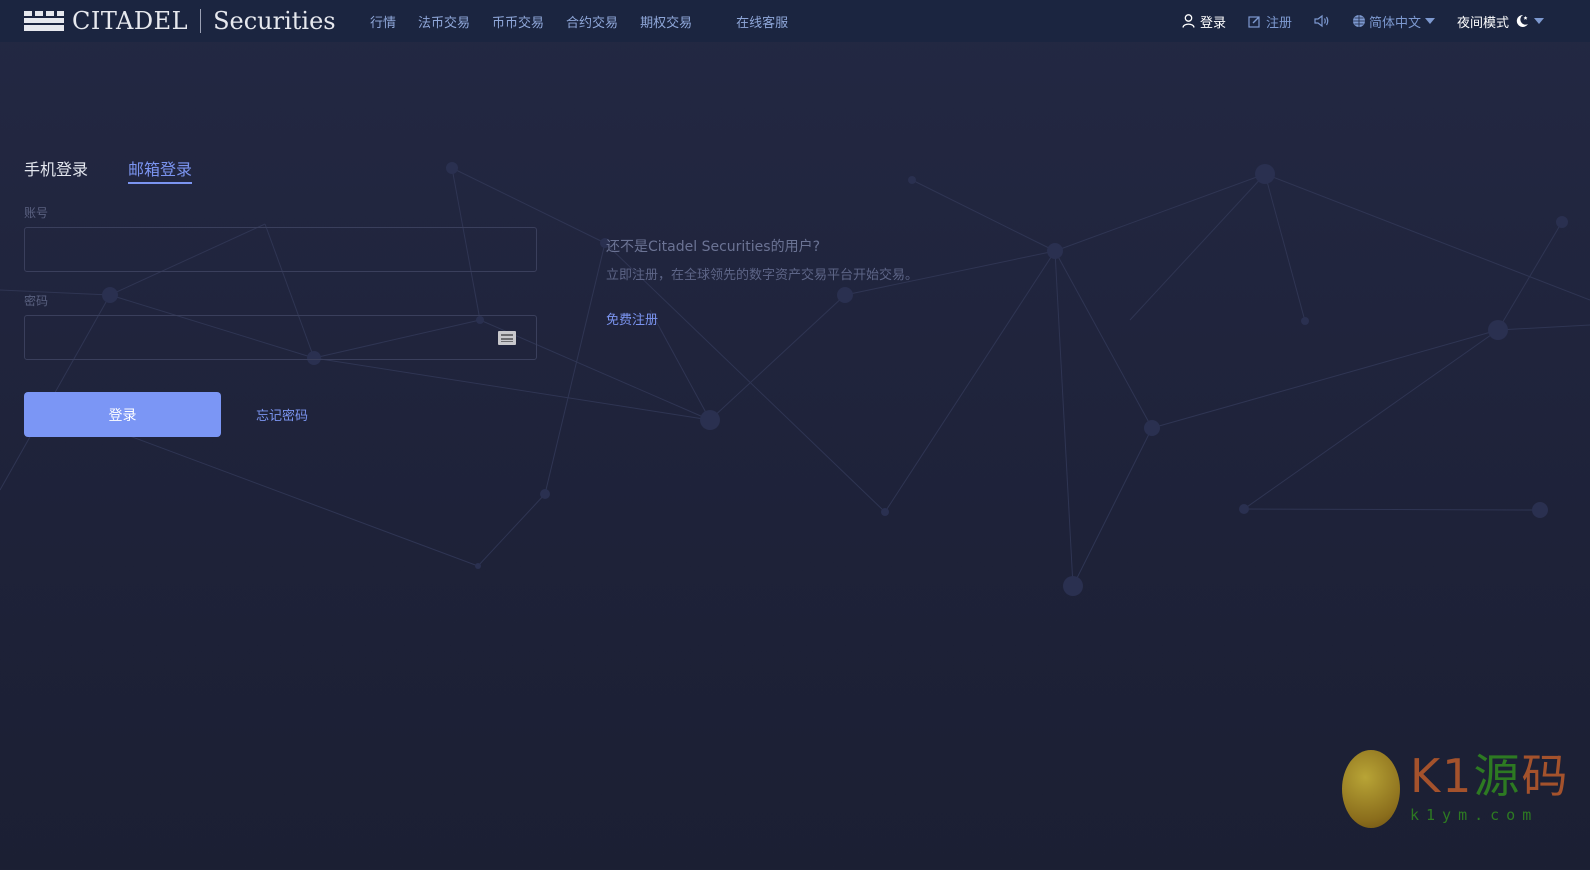 Image resolution: width=1590 pixels, height=870 pixels. Describe the element at coordinates (1212, 23) in the screenshot. I see `login-link-label: 登录` at that location.